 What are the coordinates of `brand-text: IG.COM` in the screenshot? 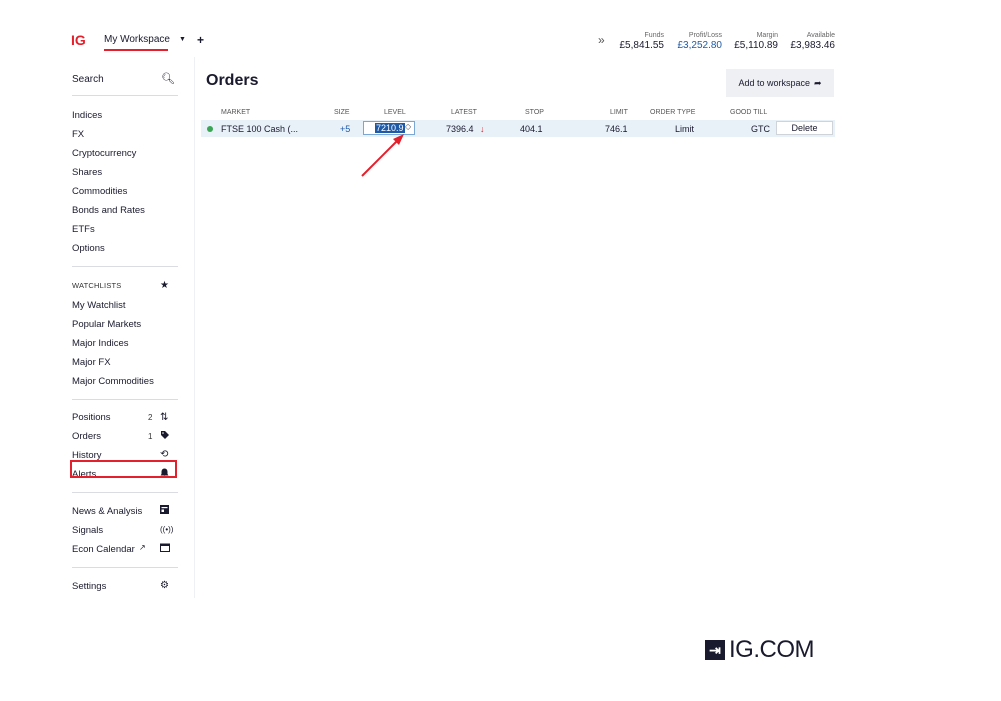 It's located at (772, 649).